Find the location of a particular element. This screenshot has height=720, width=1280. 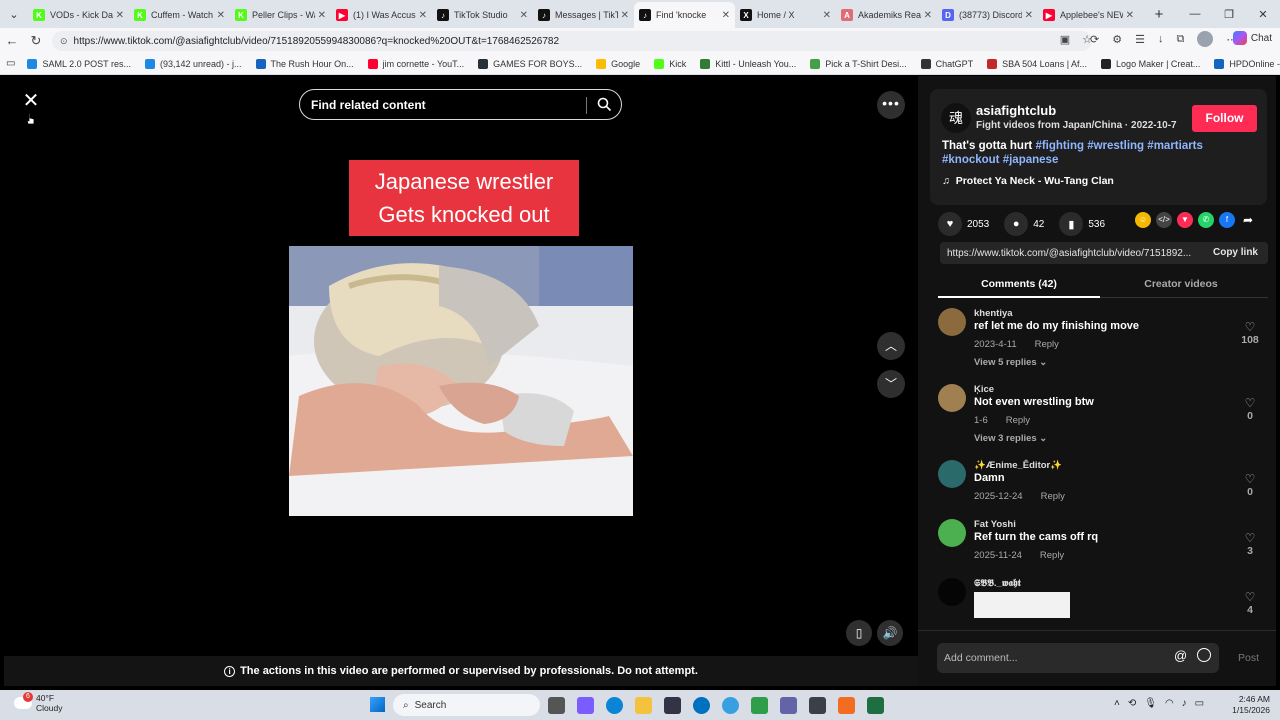

like-button: ♥ 2053 is located at coordinates (963, 224).